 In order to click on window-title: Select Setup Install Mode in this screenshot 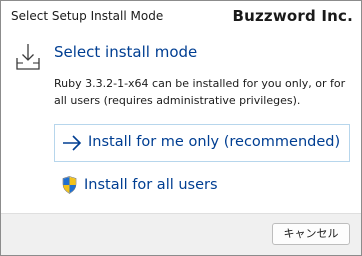, I will do `click(87, 16)`.